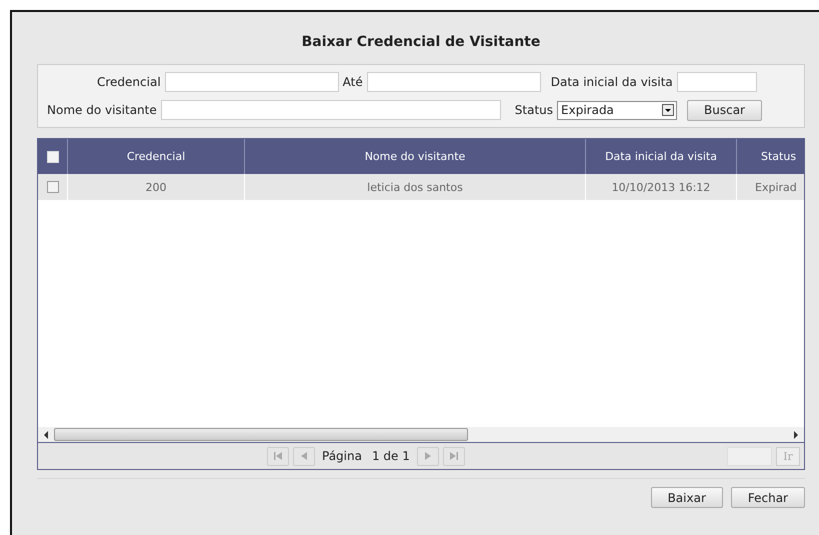 The image size is (819, 535). What do you see at coordinates (52, 187) in the screenshot?
I see `row-checkbox` at bounding box center [52, 187].